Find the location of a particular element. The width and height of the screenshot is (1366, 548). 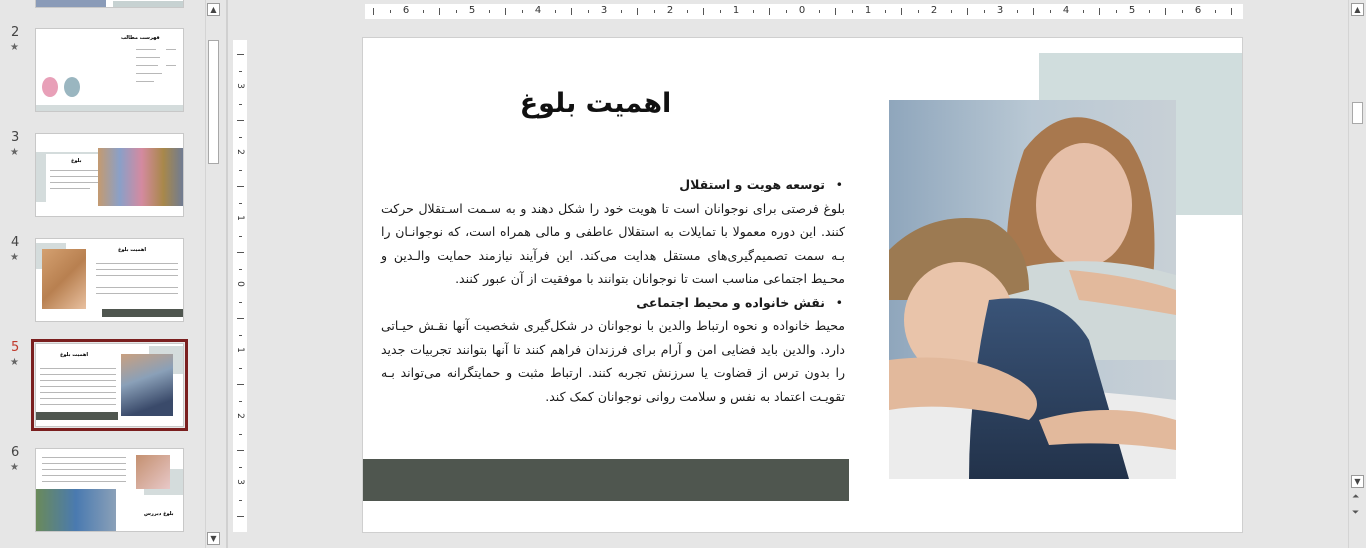

slide-number: 6 is located at coordinates (15, 452).